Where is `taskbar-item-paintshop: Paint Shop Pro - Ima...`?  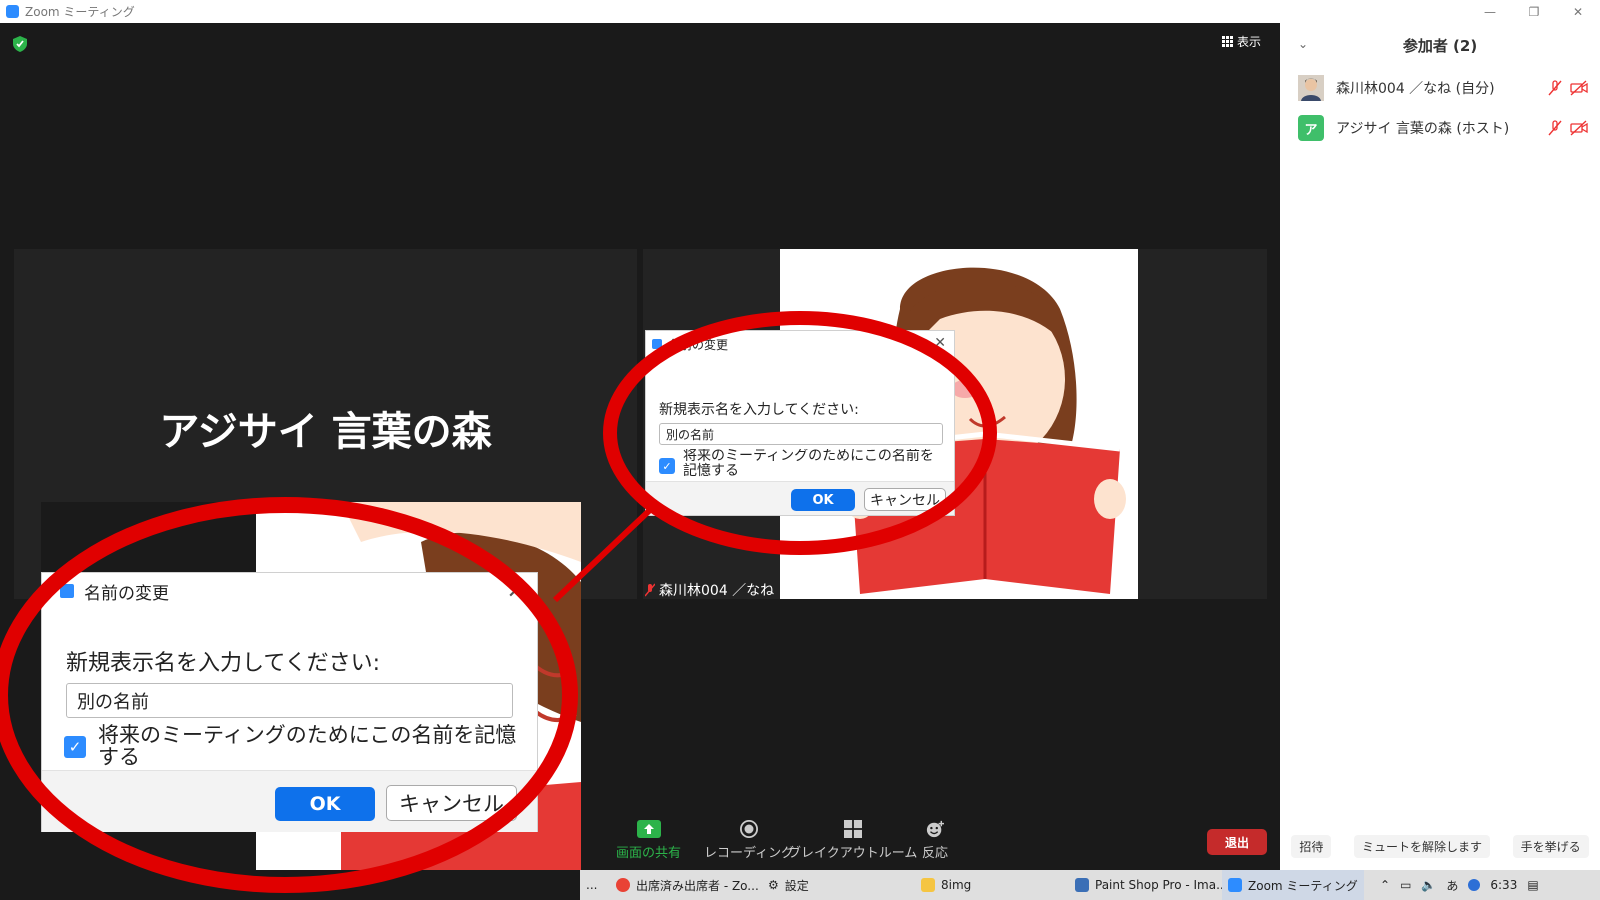 taskbar-item-paintshop: Paint Shop Pro - Ima... is located at coordinates (1151, 885).